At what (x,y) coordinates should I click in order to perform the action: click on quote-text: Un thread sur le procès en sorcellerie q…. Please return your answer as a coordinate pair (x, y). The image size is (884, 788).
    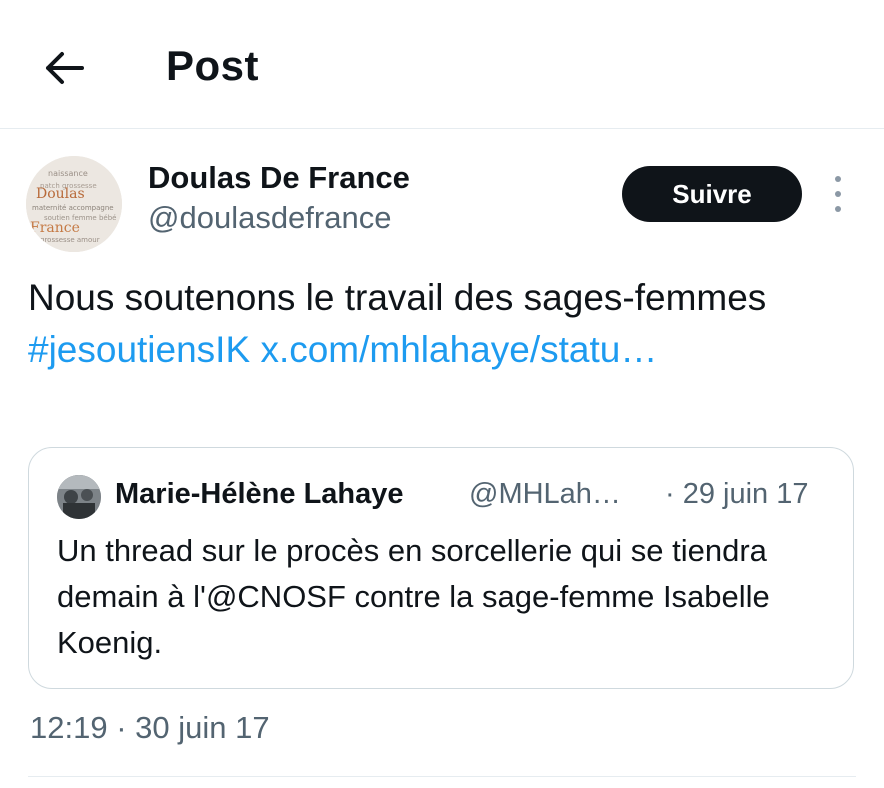
    Looking at the image, I should click on (413, 596).